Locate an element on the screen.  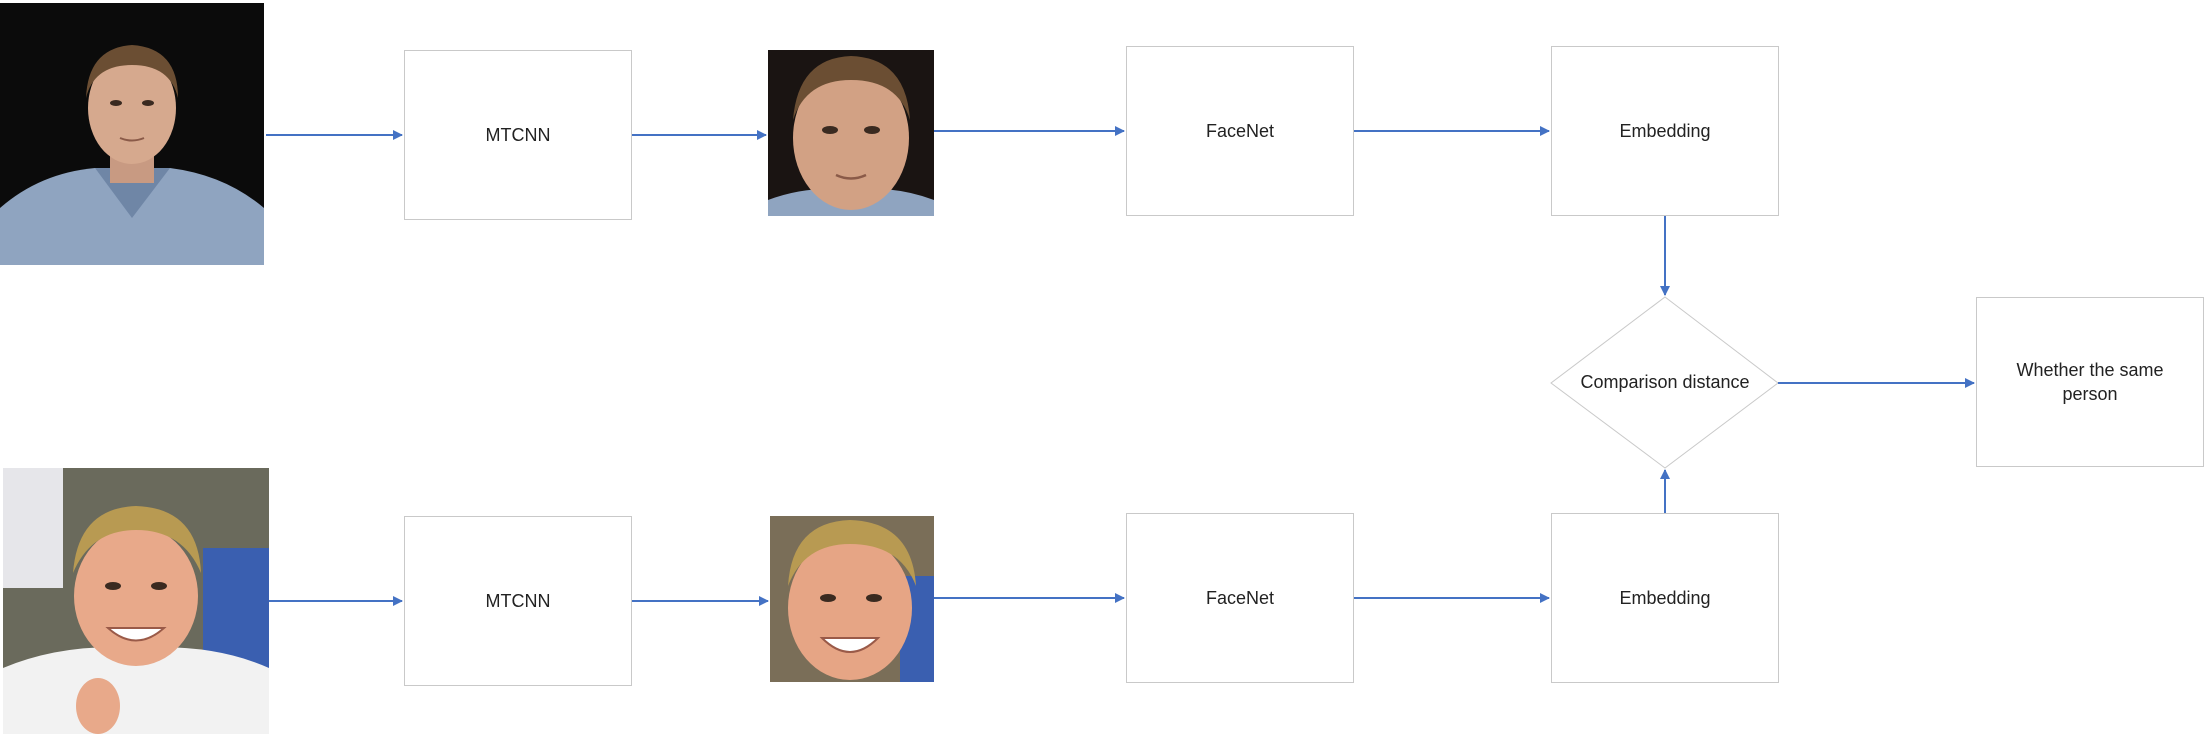
comparison-label-wrap: Comparison distance is located at coordinates (1665, 382).